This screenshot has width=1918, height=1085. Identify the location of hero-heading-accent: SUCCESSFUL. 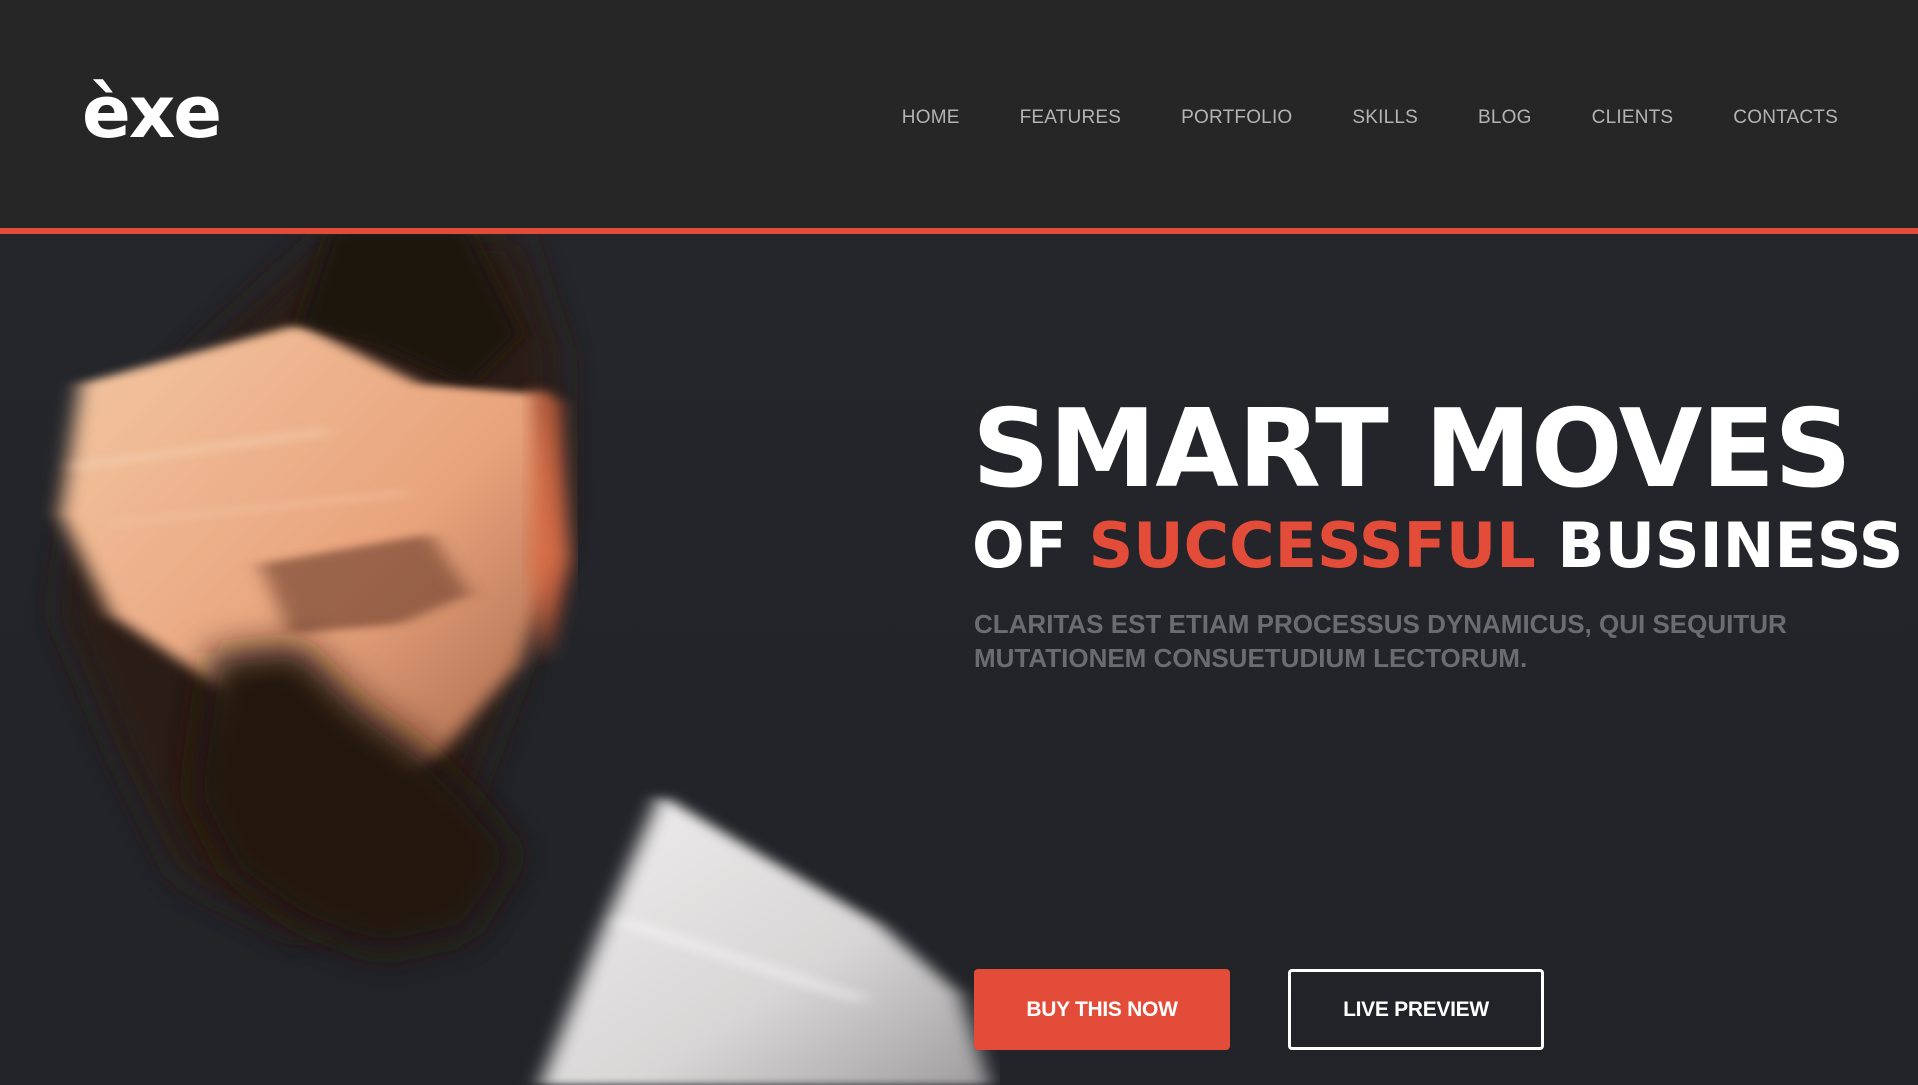
(1312, 545).